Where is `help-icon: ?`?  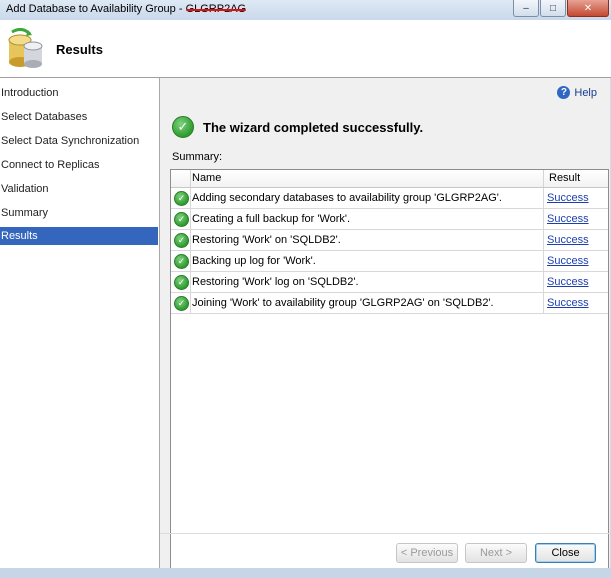
help-icon: ? is located at coordinates (564, 92).